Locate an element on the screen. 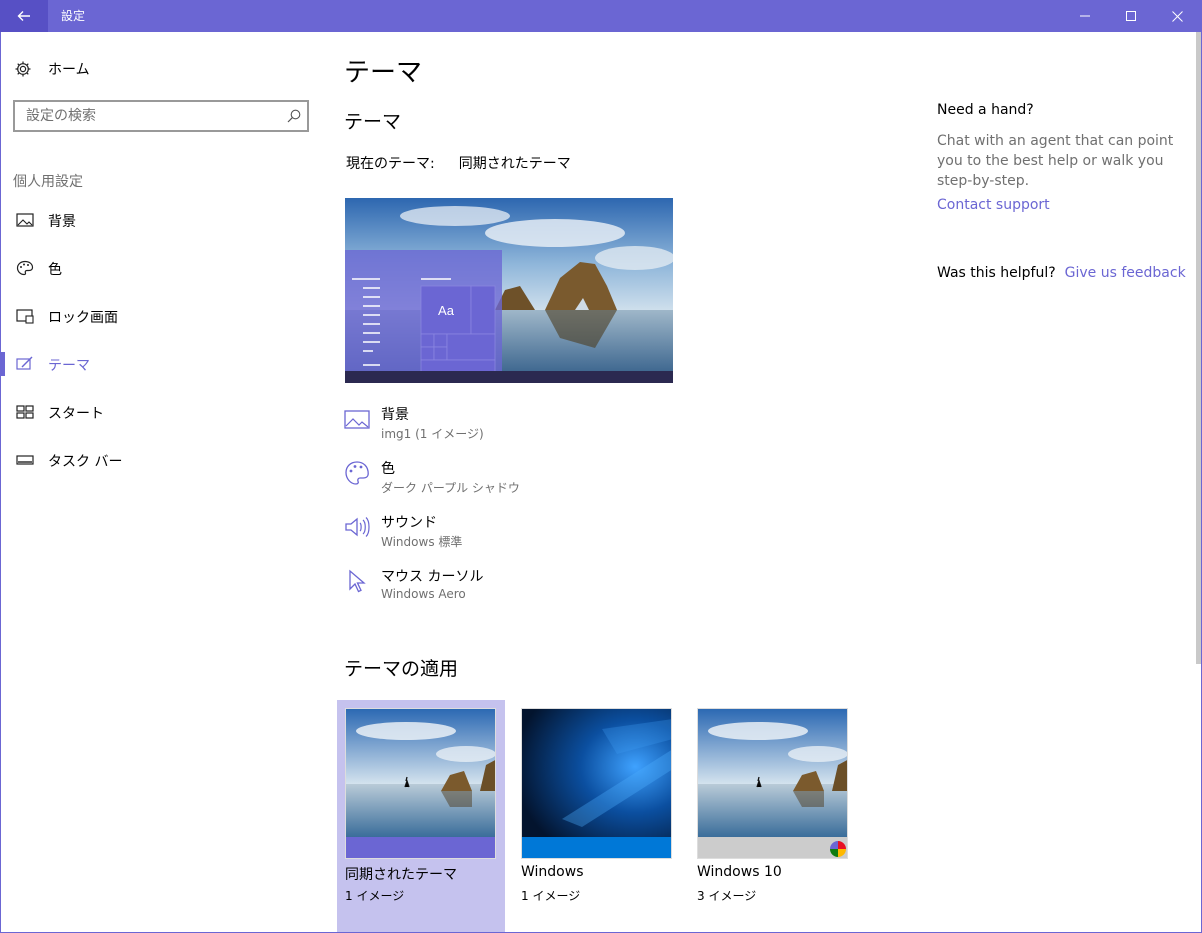  sidebar-item-background: 背景 is located at coordinates (160, 220).